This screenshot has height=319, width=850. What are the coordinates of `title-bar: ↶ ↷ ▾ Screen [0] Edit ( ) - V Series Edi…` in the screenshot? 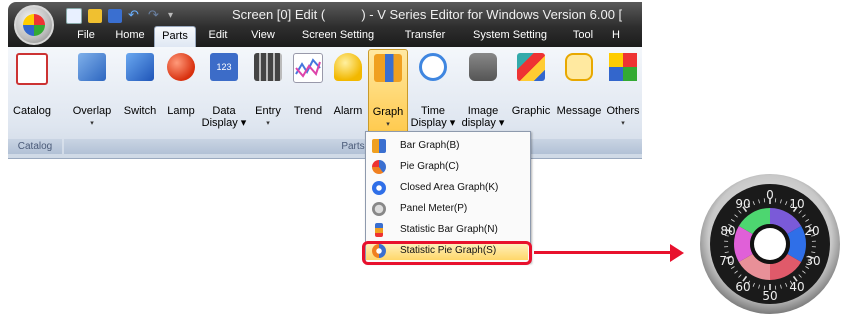 It's located at (325, 24).